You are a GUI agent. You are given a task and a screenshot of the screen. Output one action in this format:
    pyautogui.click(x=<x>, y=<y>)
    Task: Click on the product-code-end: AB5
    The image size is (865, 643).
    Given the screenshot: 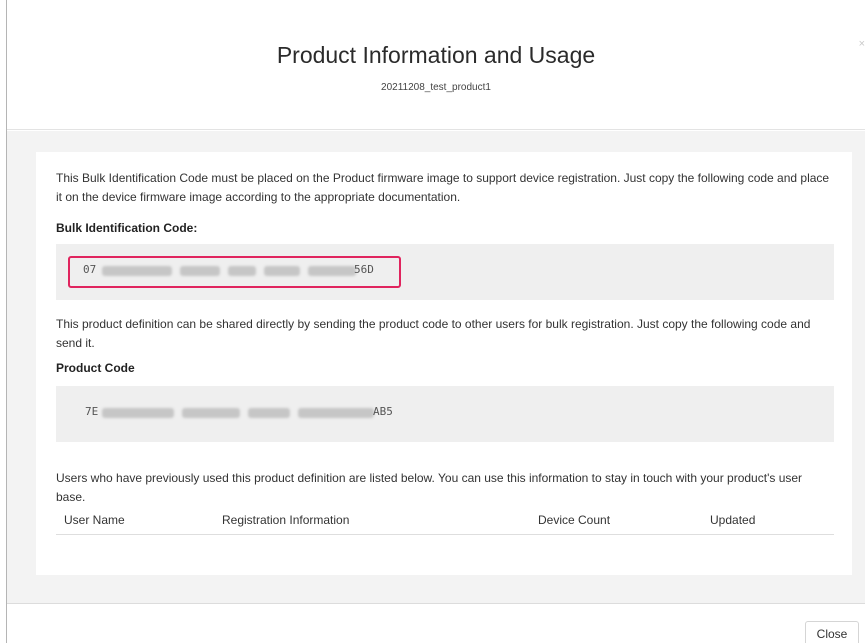 What is the action you would take?
    pyautogui.click(x=383, y=411)
    